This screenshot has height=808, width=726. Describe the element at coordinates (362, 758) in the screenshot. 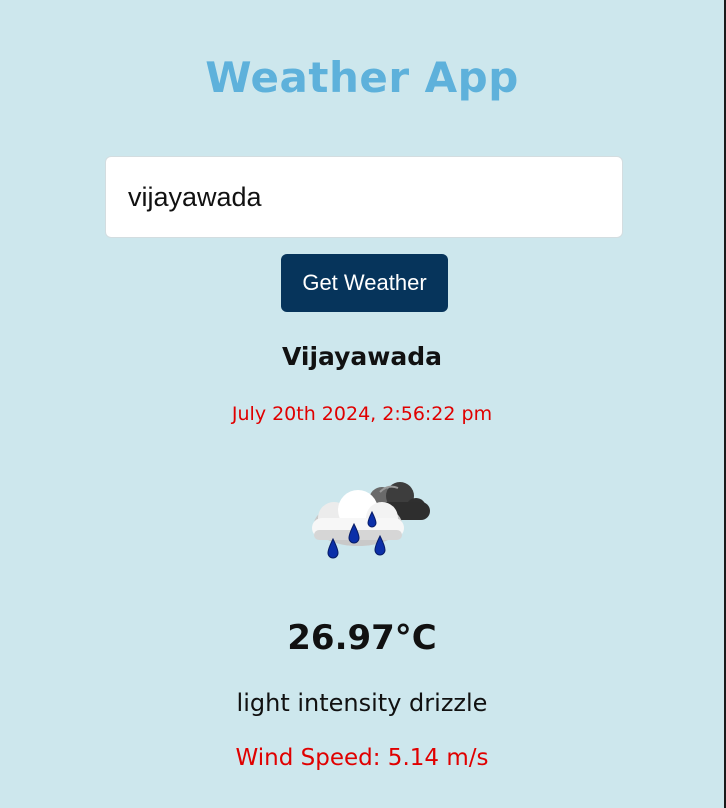

I see `wind-speed: Wind Speed: 5.14 m/s` at that location.